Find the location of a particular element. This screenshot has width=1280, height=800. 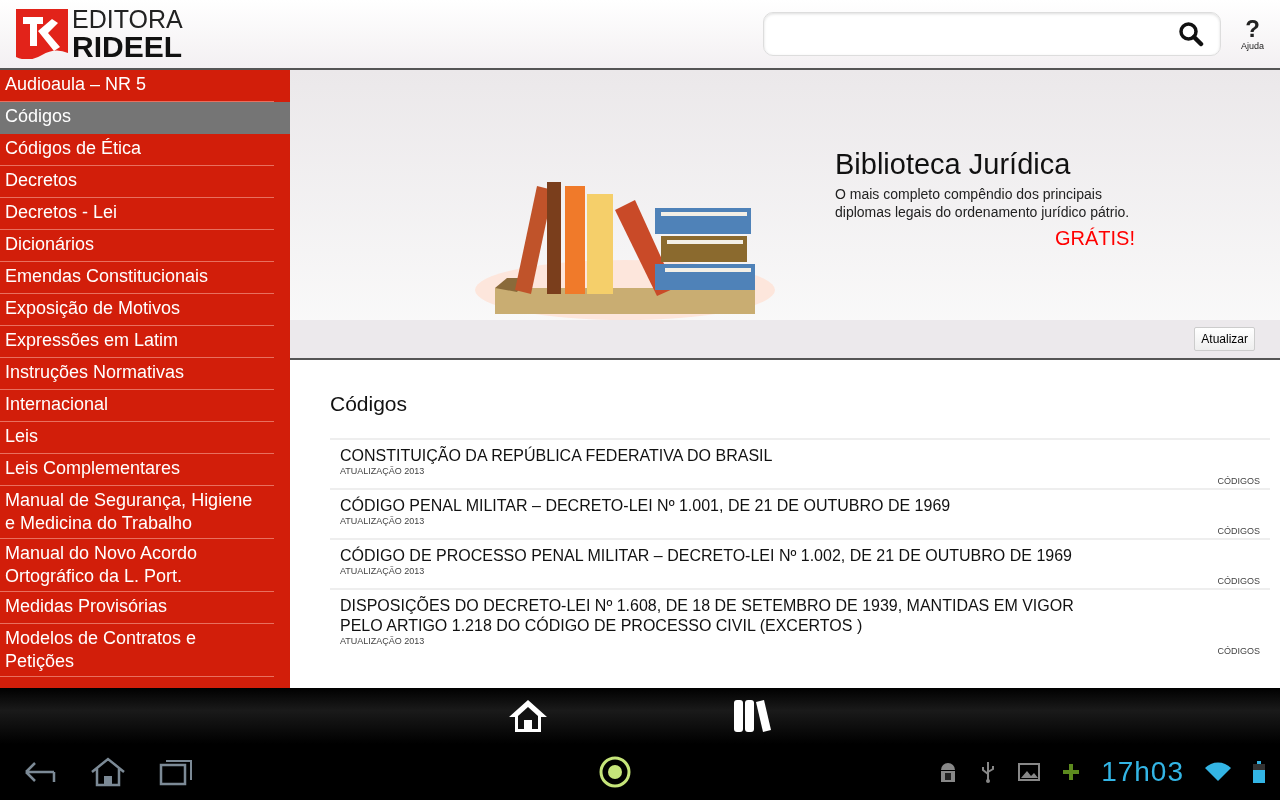

help-button: ? Ajuda is located at coordinates (1252, 34).